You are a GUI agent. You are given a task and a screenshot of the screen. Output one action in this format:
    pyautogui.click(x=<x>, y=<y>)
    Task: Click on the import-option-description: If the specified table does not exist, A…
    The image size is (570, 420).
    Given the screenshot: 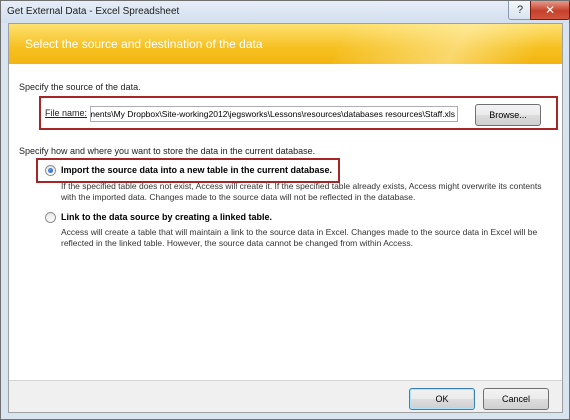 What is the action you would take?
    pyautogui.click(x=301, y=191)
    